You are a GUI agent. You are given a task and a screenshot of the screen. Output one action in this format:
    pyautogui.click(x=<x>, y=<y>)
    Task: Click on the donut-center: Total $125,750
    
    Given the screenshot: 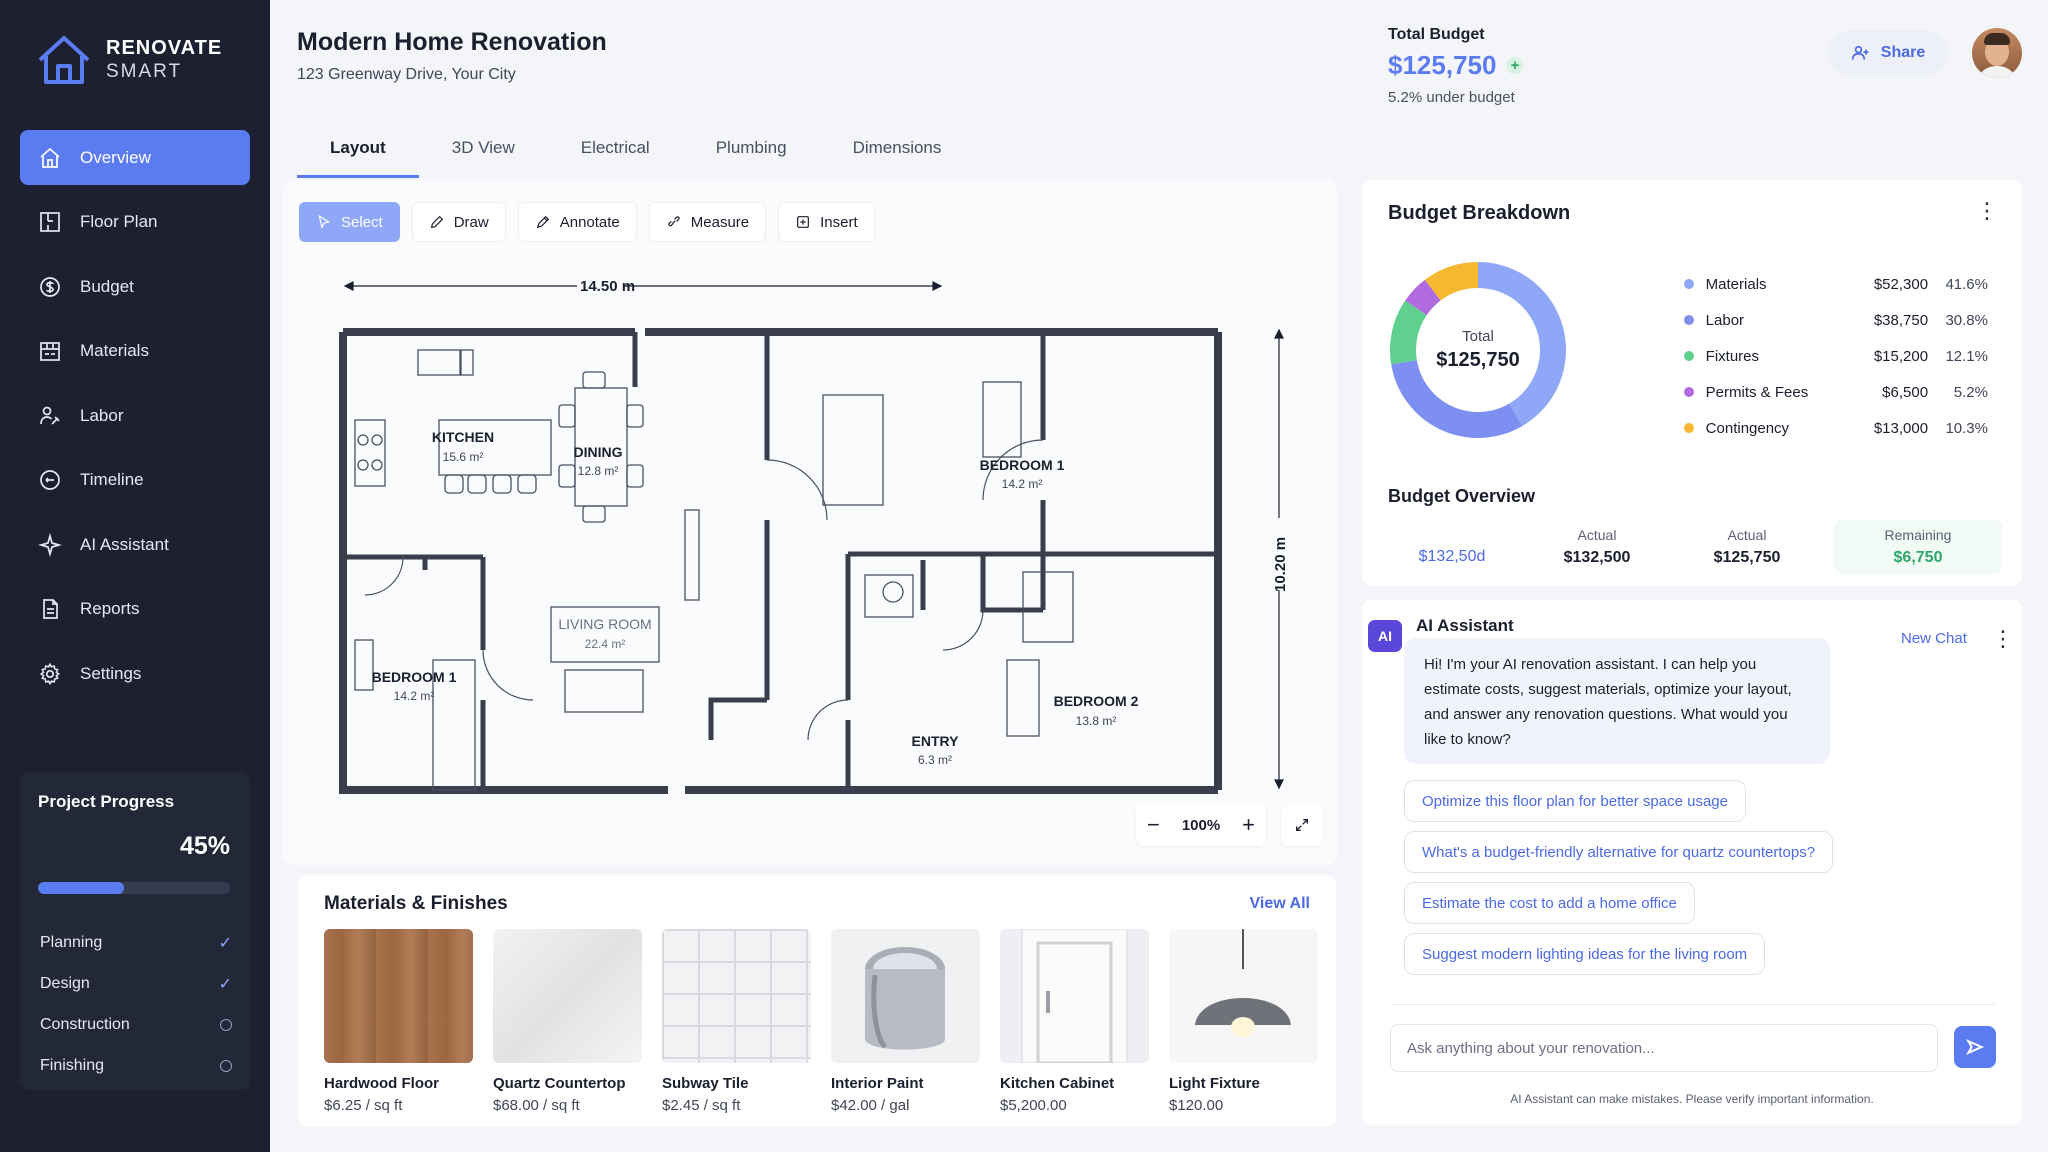 What is the action you would take?
    pyautogui.click(x=1478, y=350)
    